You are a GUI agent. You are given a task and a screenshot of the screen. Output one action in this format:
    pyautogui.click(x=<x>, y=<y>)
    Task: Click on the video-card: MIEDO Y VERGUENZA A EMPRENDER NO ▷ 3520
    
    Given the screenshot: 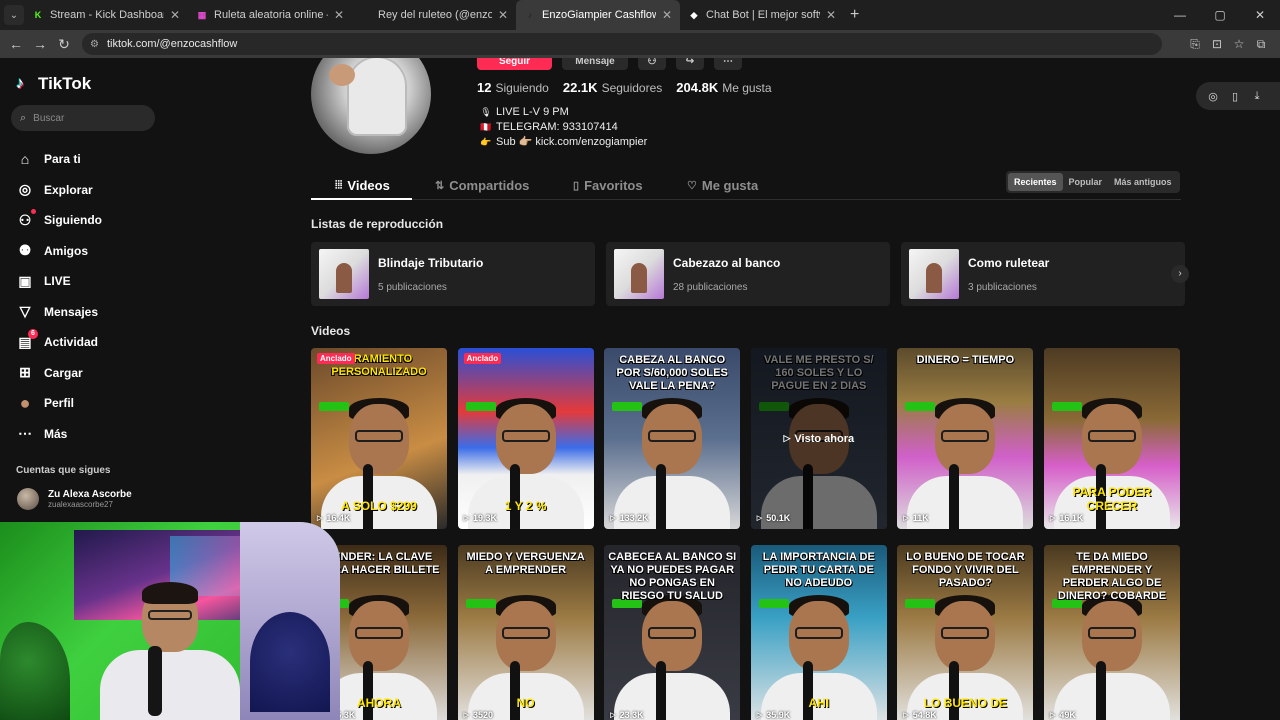 What is the action you would take?
    pyautogui.click(x=525, y=632)
    